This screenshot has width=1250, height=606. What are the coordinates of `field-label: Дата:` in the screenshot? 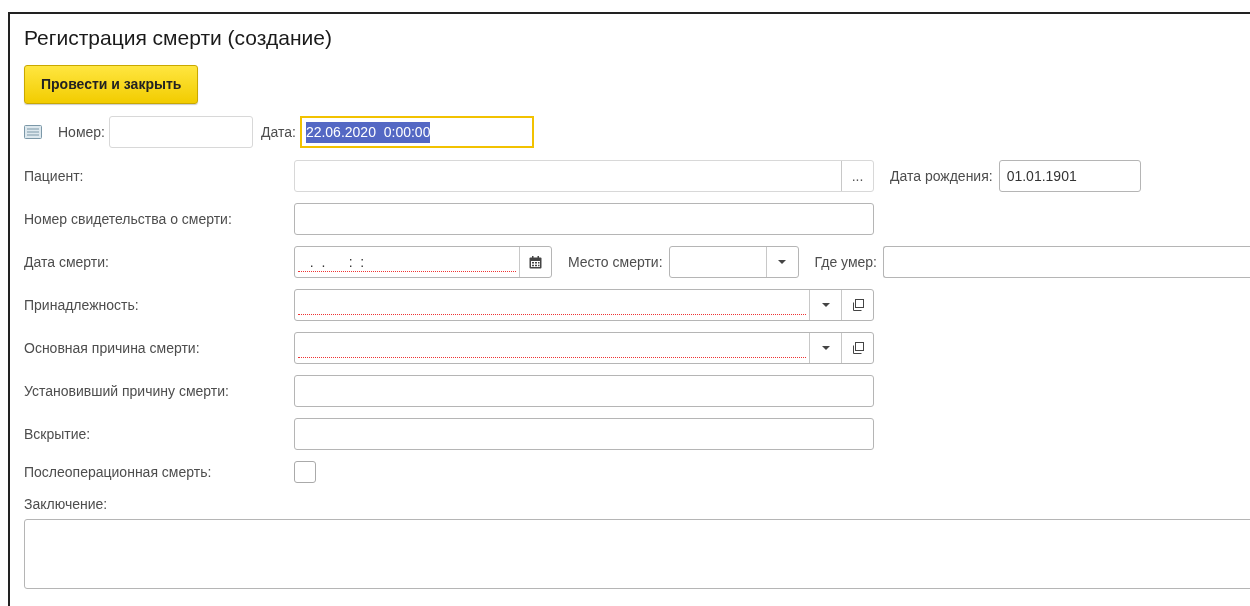 It's located at (278, 132).